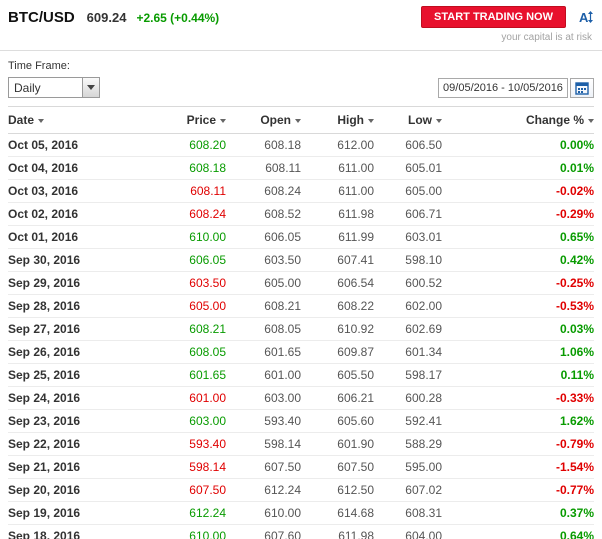 The image size is (602, 539). Describe the element at coordinates (188, 214) in the screenshot. I see `cell-price: 608.24` at that location.